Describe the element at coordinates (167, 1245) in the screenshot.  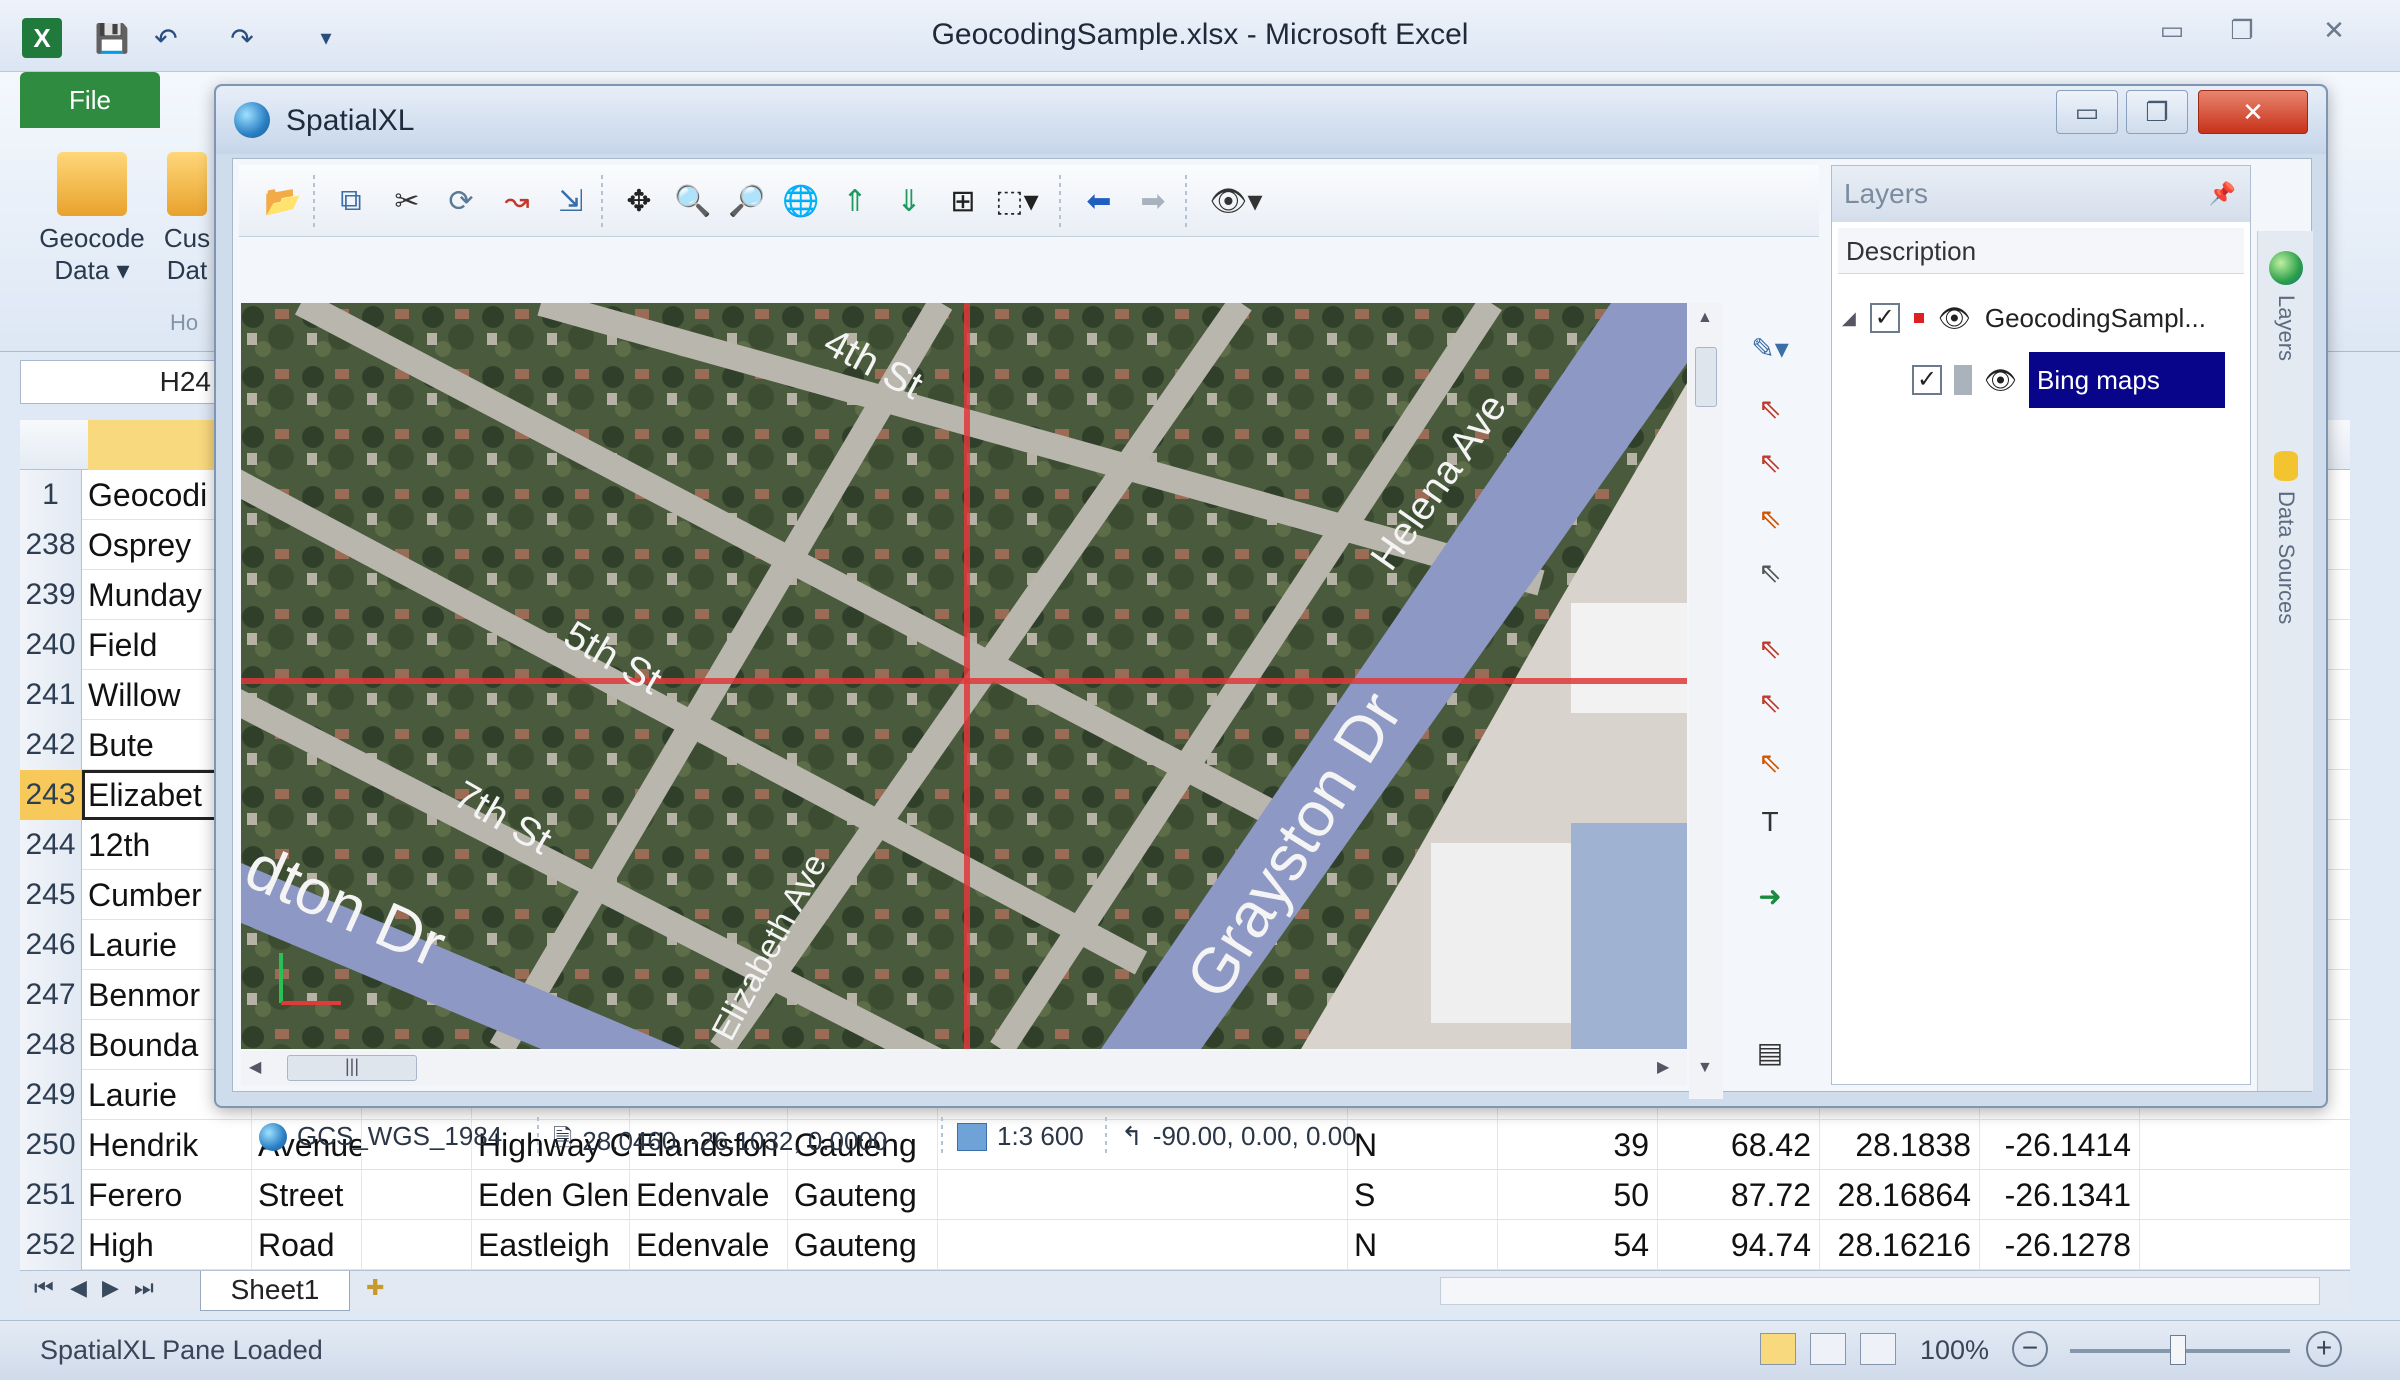
I see `table-cell: High` at that location.